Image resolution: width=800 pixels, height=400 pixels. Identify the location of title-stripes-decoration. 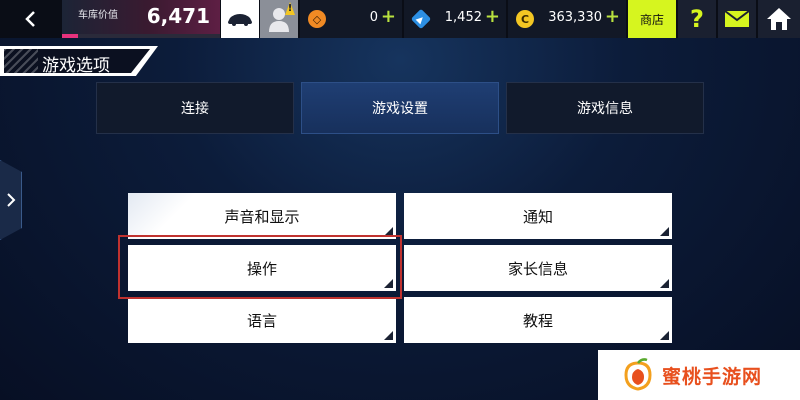
(21, 61).